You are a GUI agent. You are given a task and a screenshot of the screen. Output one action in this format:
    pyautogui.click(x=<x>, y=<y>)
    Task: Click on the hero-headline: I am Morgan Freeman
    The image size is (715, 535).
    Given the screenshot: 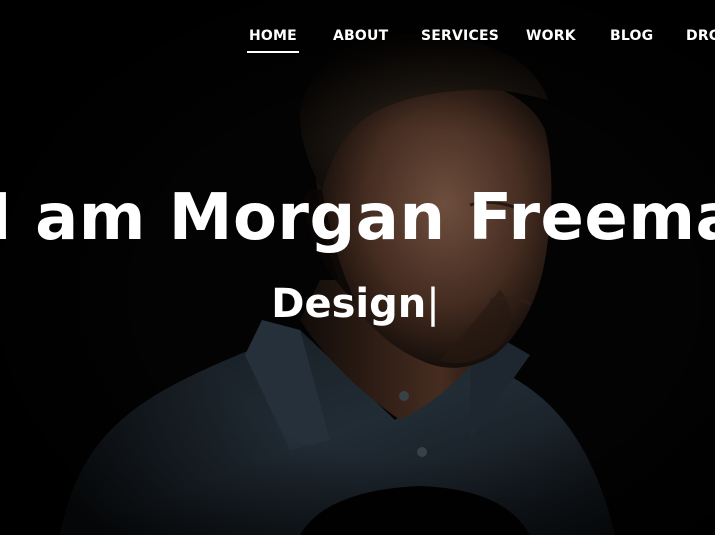 What is the action you would take?
    pyautogui.click(x=357, y=218)
    